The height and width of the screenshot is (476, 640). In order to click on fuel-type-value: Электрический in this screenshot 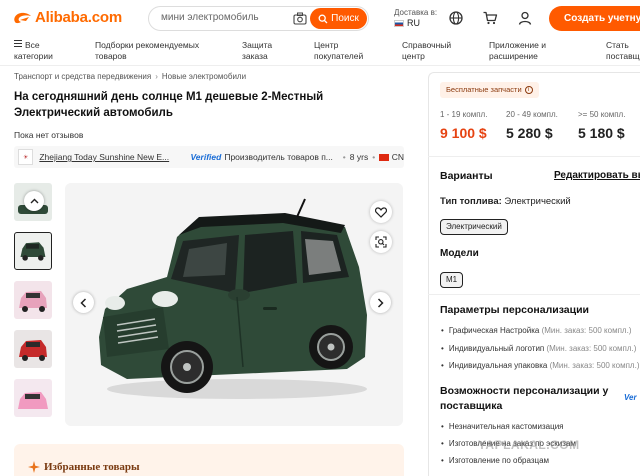, I will do `click(537, 201)`.